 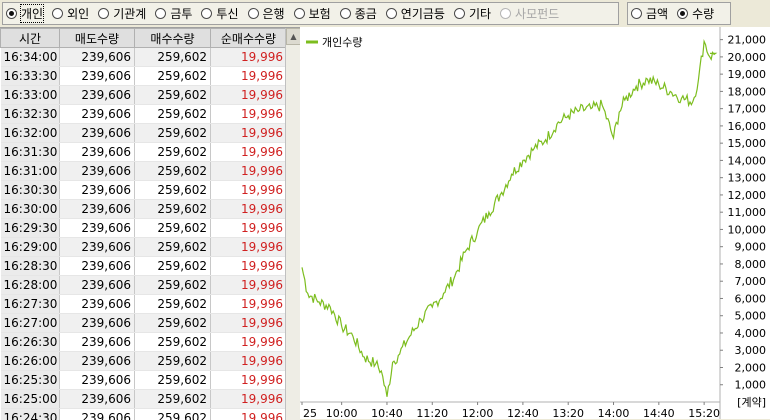 I want to click on time-cell: 16:33:30, so click(x=30, y=76).